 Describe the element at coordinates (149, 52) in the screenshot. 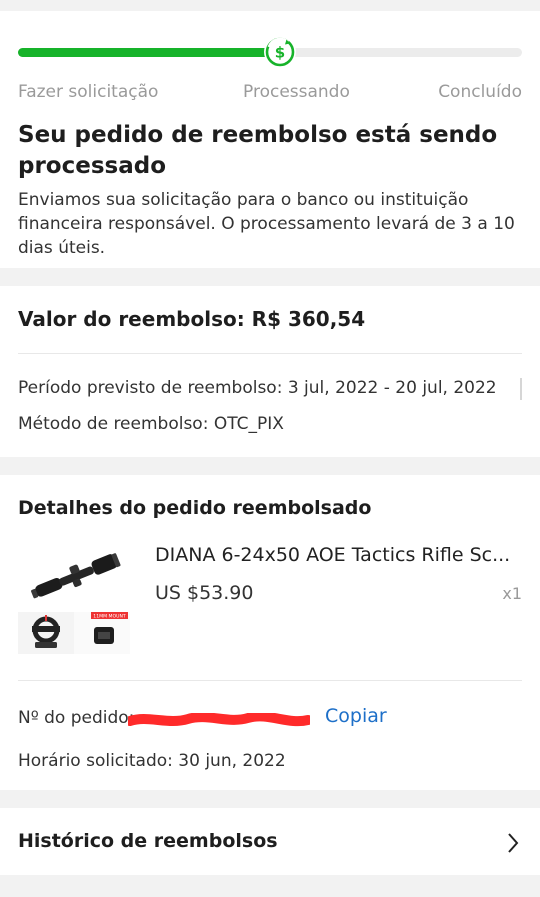

I see `refund-progress-fill` at that location.